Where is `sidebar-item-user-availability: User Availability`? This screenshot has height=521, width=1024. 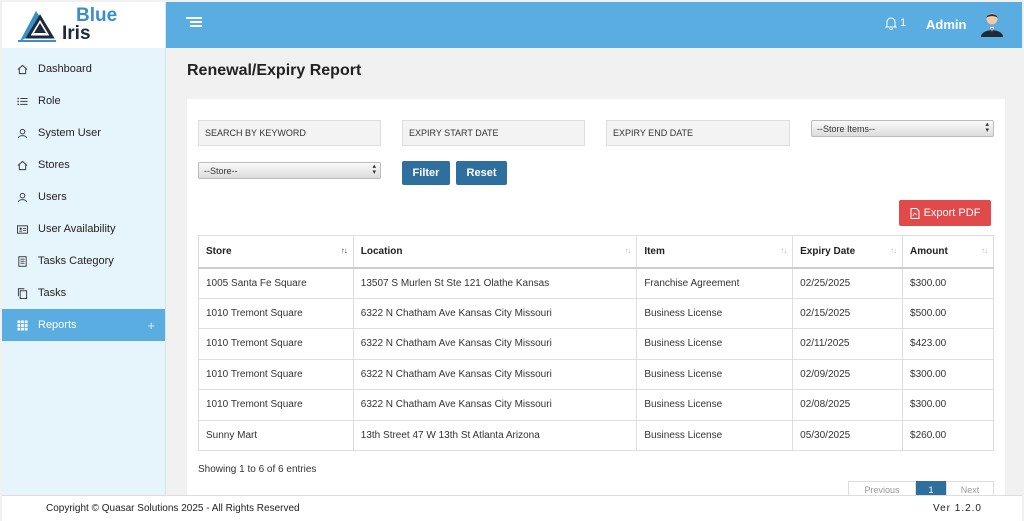
sidebar-item-user-availability: User Availability is located at coordinates (83, 229).